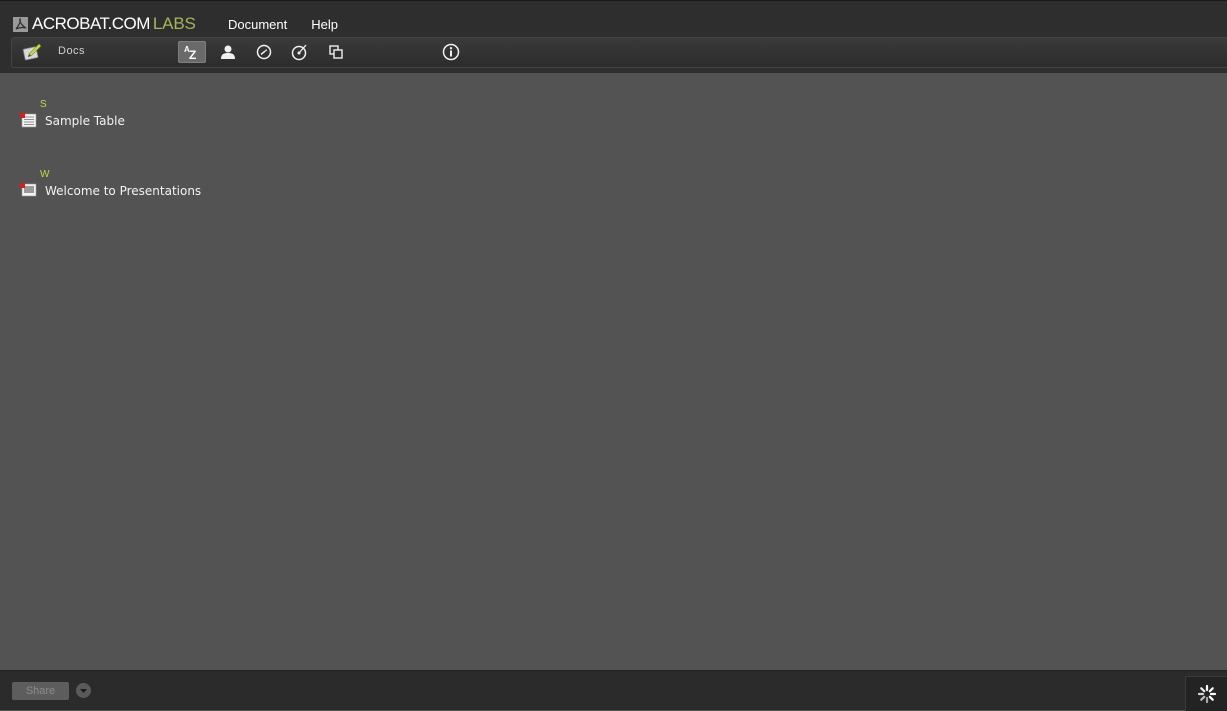 This screenshot has width=1227, height=711. I want to click on copy-windows-icon, so click(336, 52).